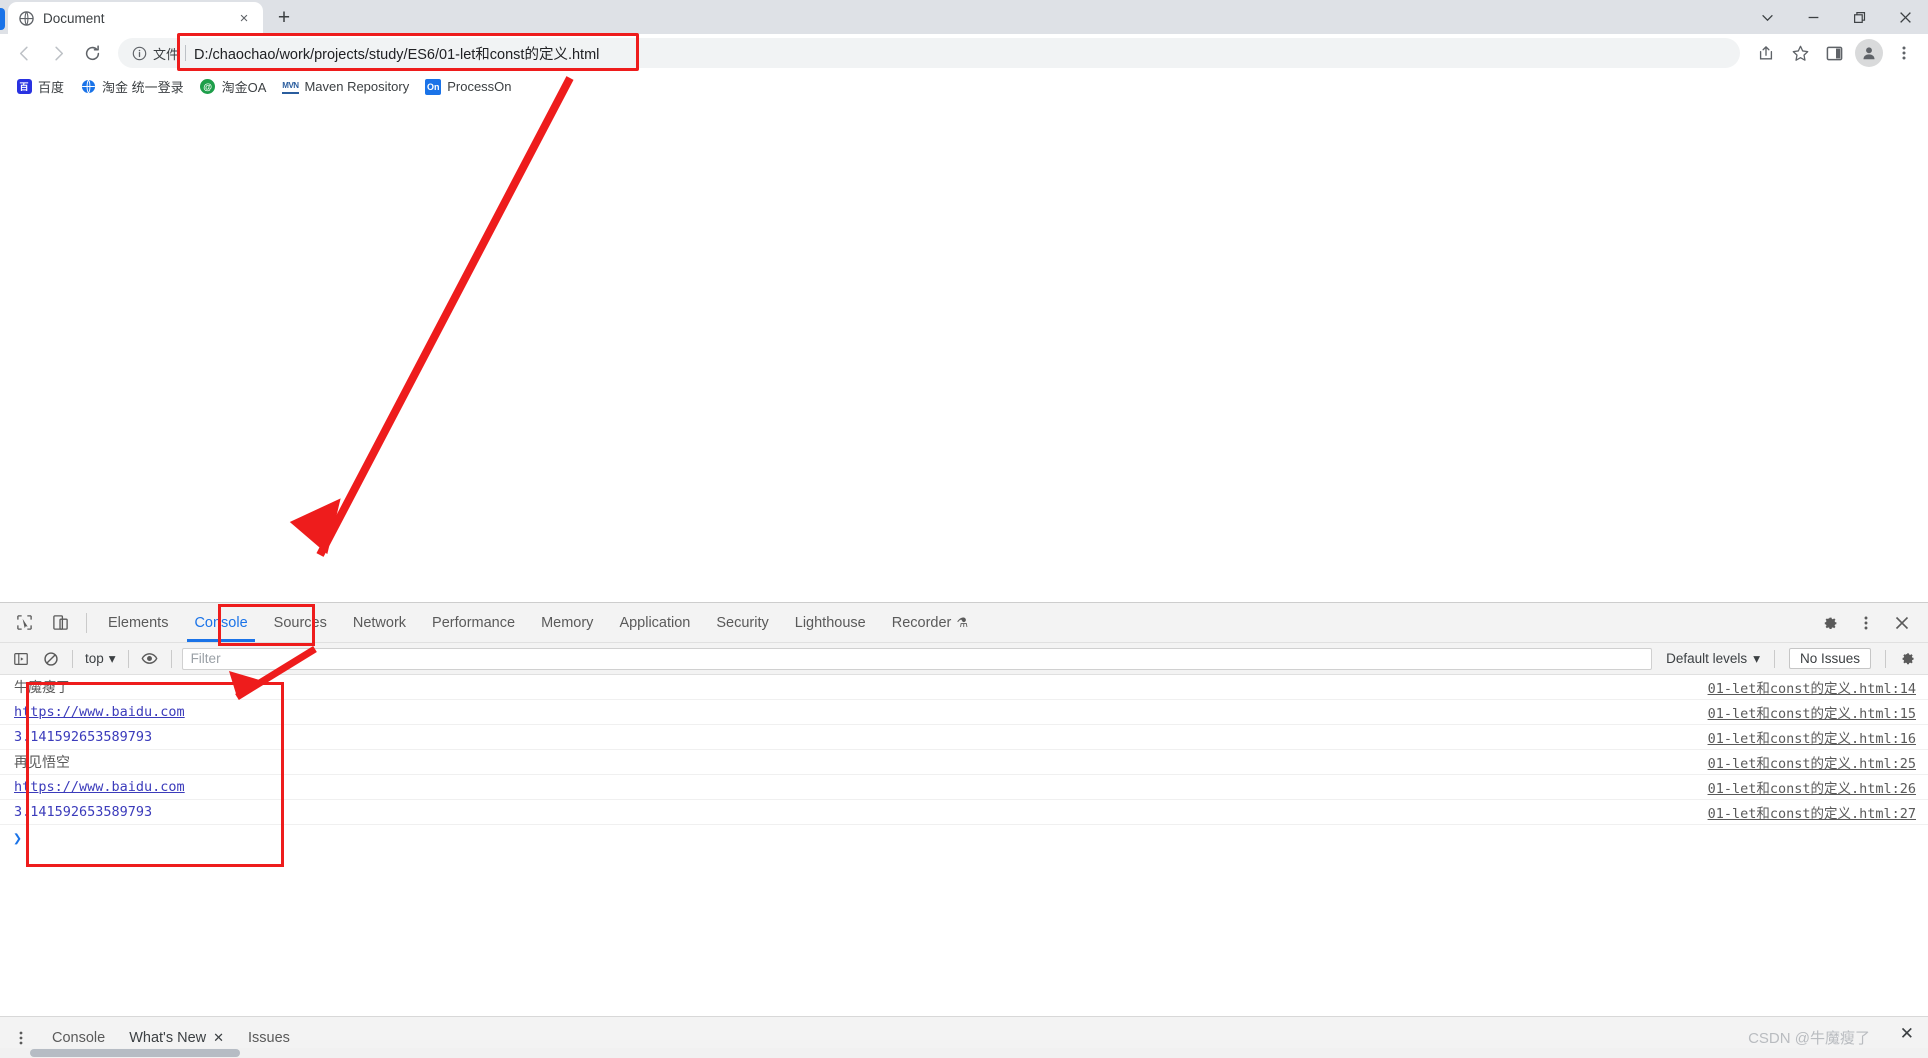 The image size is (1928, 1058). Describe the element at coordinates (21, 659) in the screenshot. I see `console-sidebar-toggle-icon` at that location.